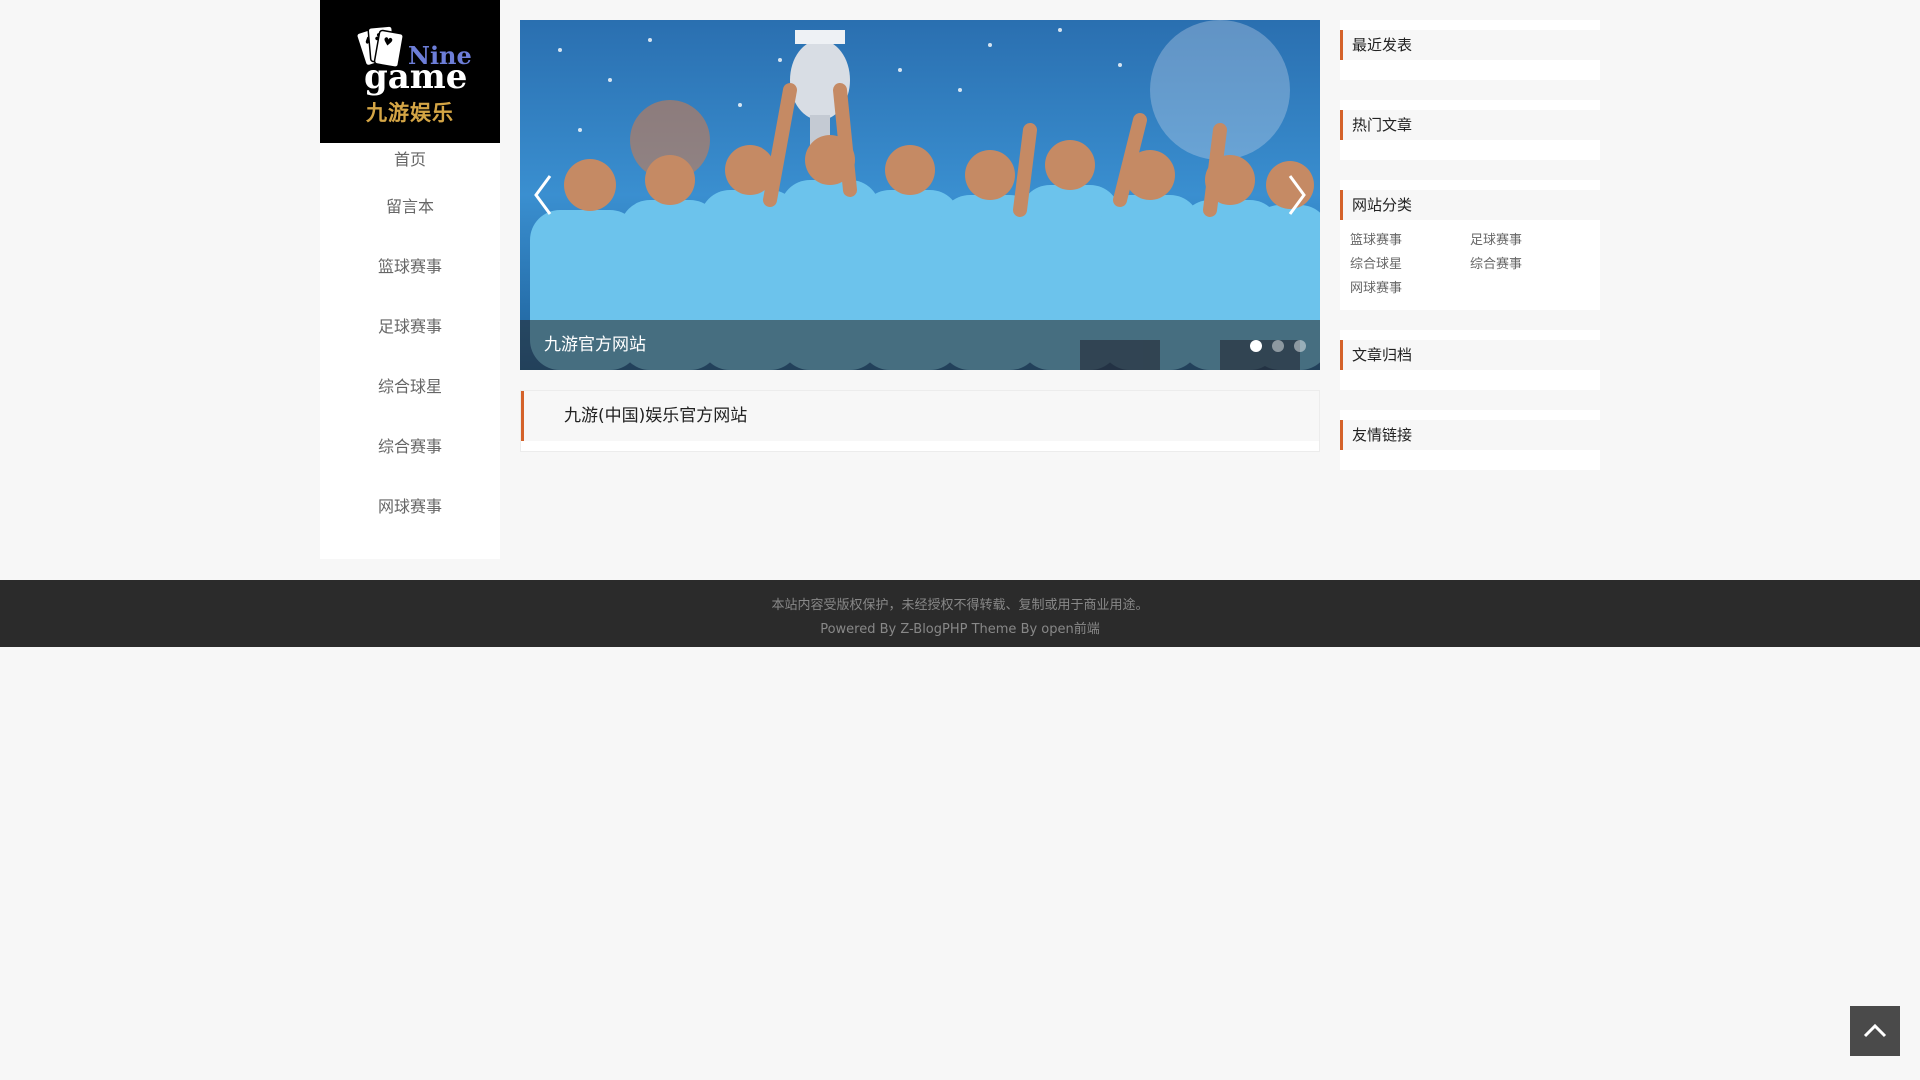 Image resolution: width=1920 pixels, height=1080 pixels. What do you see at coordinates (1530, 265) in the screenshot?
I see `category-link: 综合赛事` at bounding box center [1530, 265].